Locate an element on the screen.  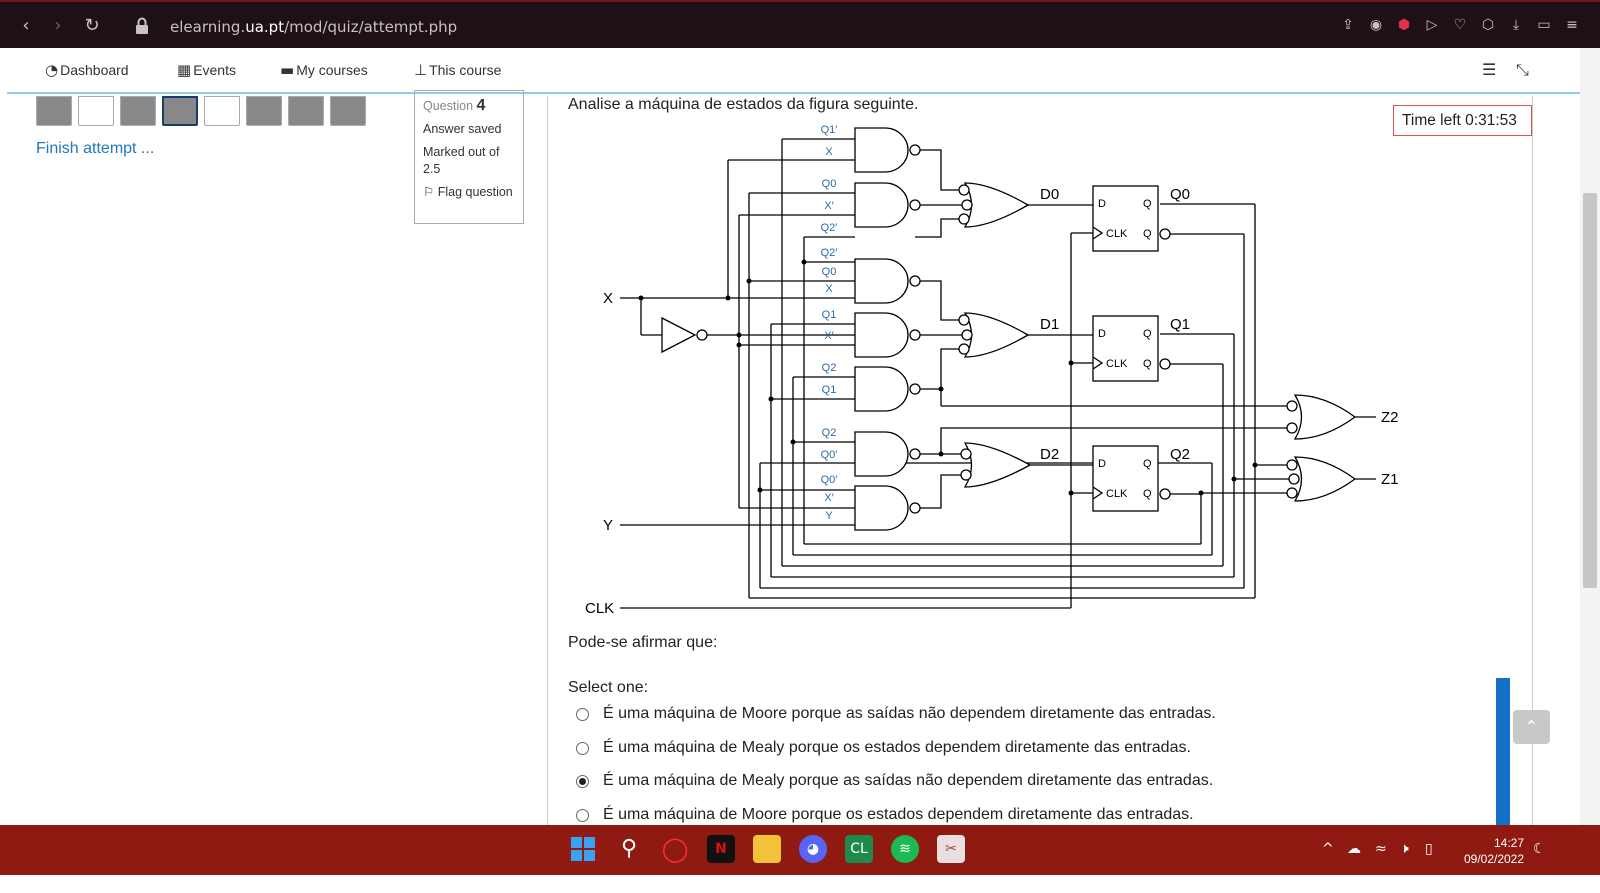
share-icon: ⇪ is located at coordinates (1348, 25).